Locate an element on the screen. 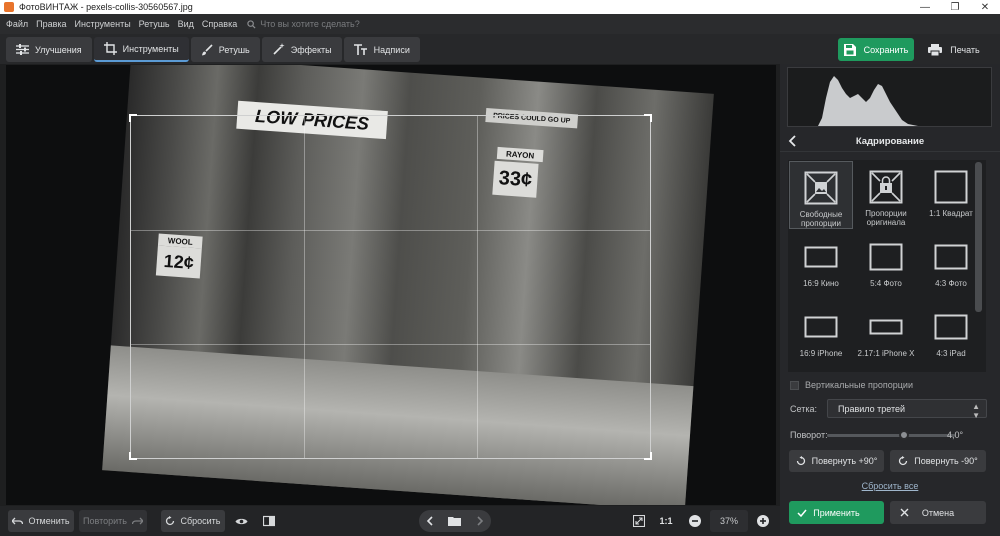  histogram-graph is located at coordinates (889, 101).